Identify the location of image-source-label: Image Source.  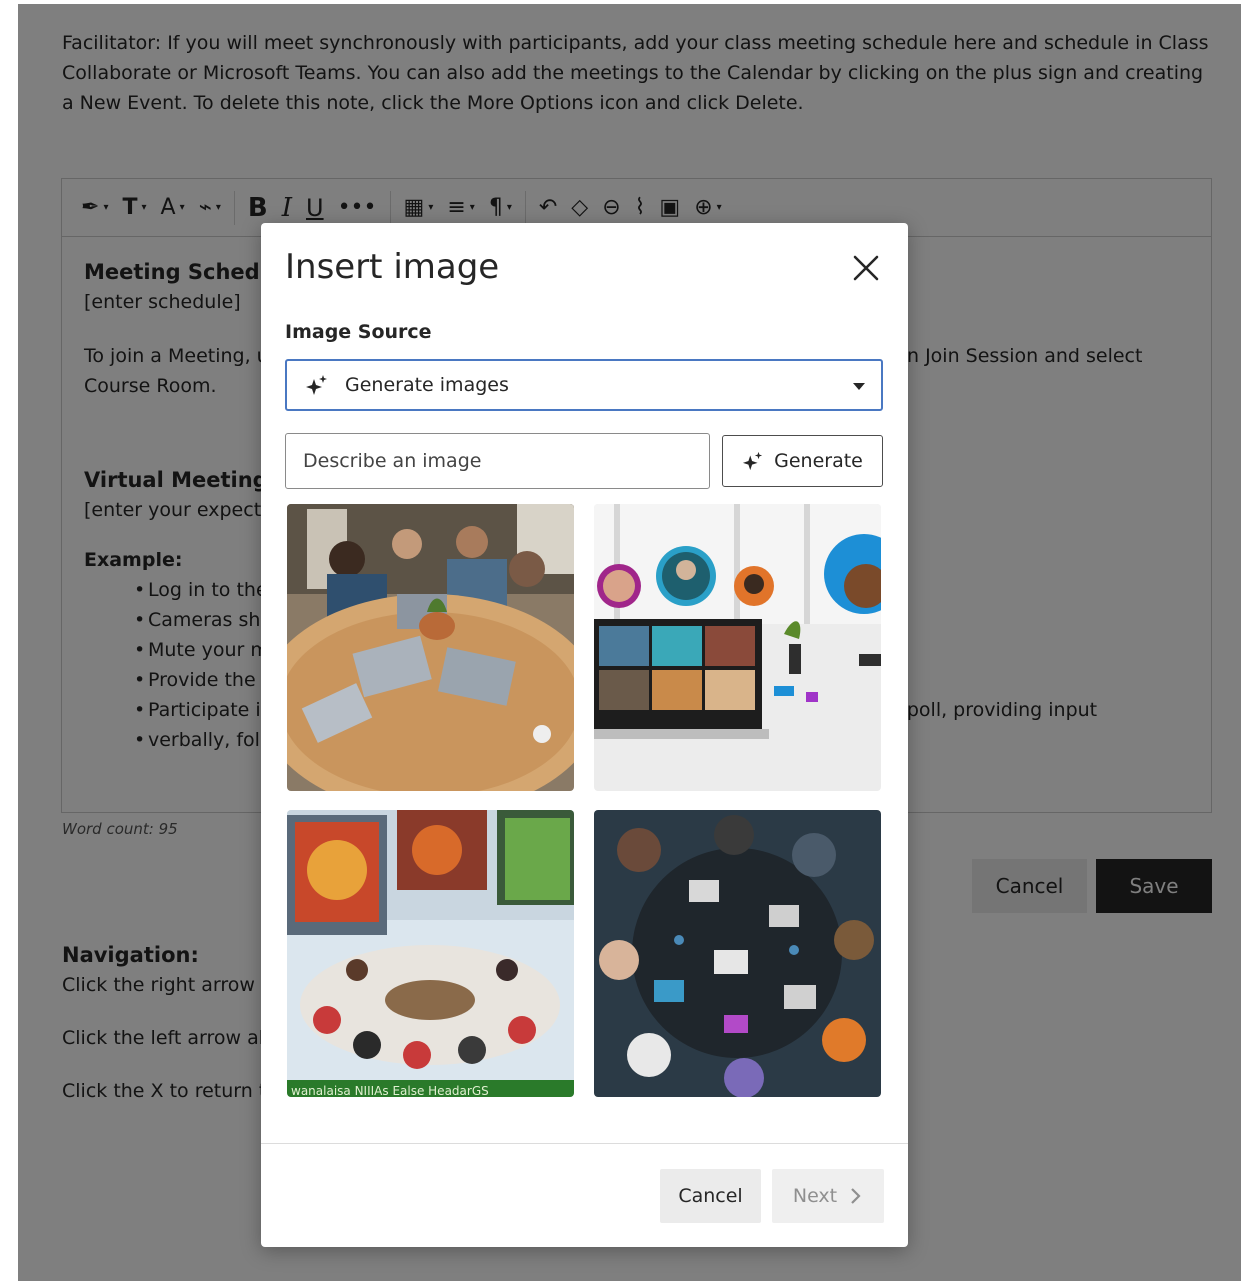
(358, 332).